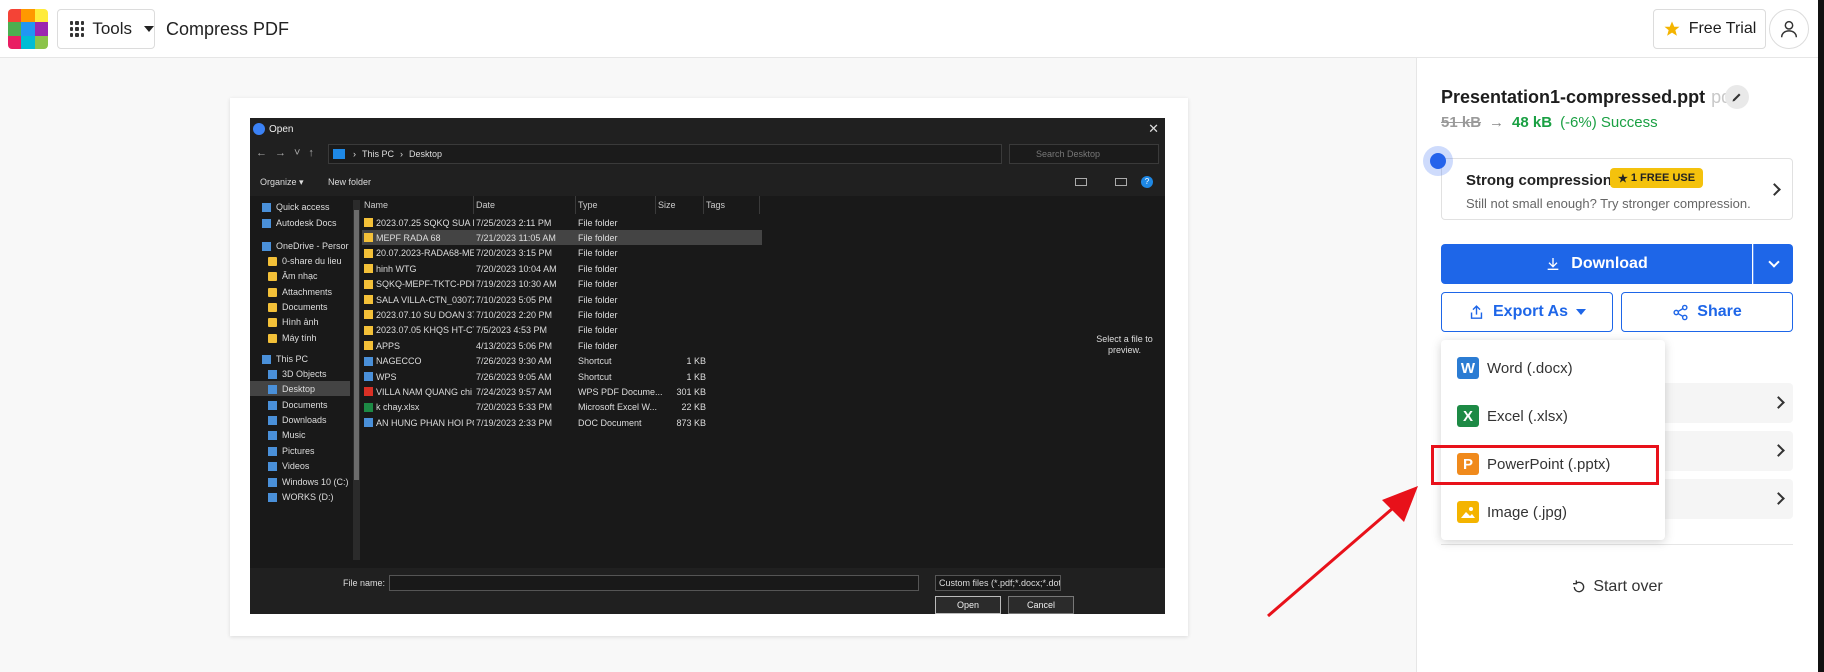 The height and width of the screenshot is (672, 1824). Describe the element at coordinates (1553, 368) in the screenshot. I see `export-option-0: W Word (.docx)` at that location.